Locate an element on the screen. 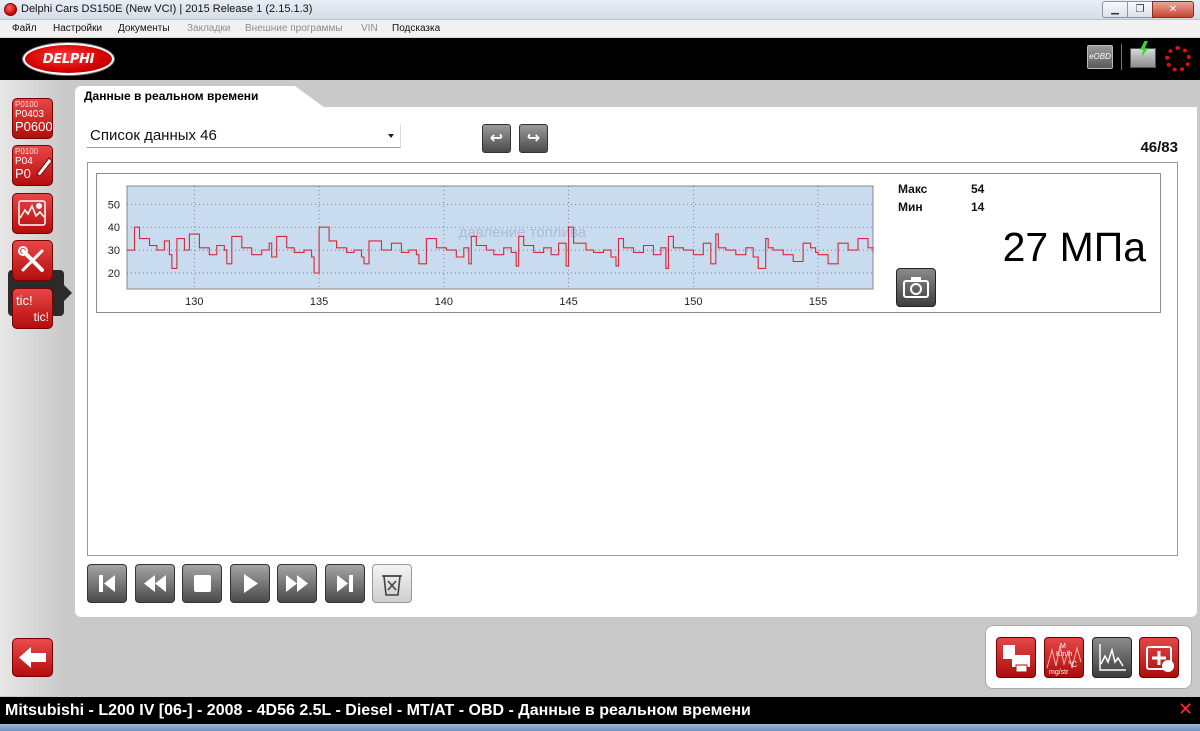  dtc-code: P0100 is located at coordinates (27, 104).